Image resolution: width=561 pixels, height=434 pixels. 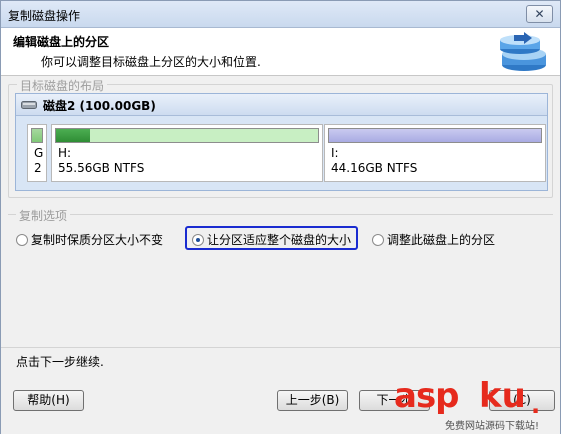 I want to click on help-button: 帮助(H), so click(x=48, y=400).